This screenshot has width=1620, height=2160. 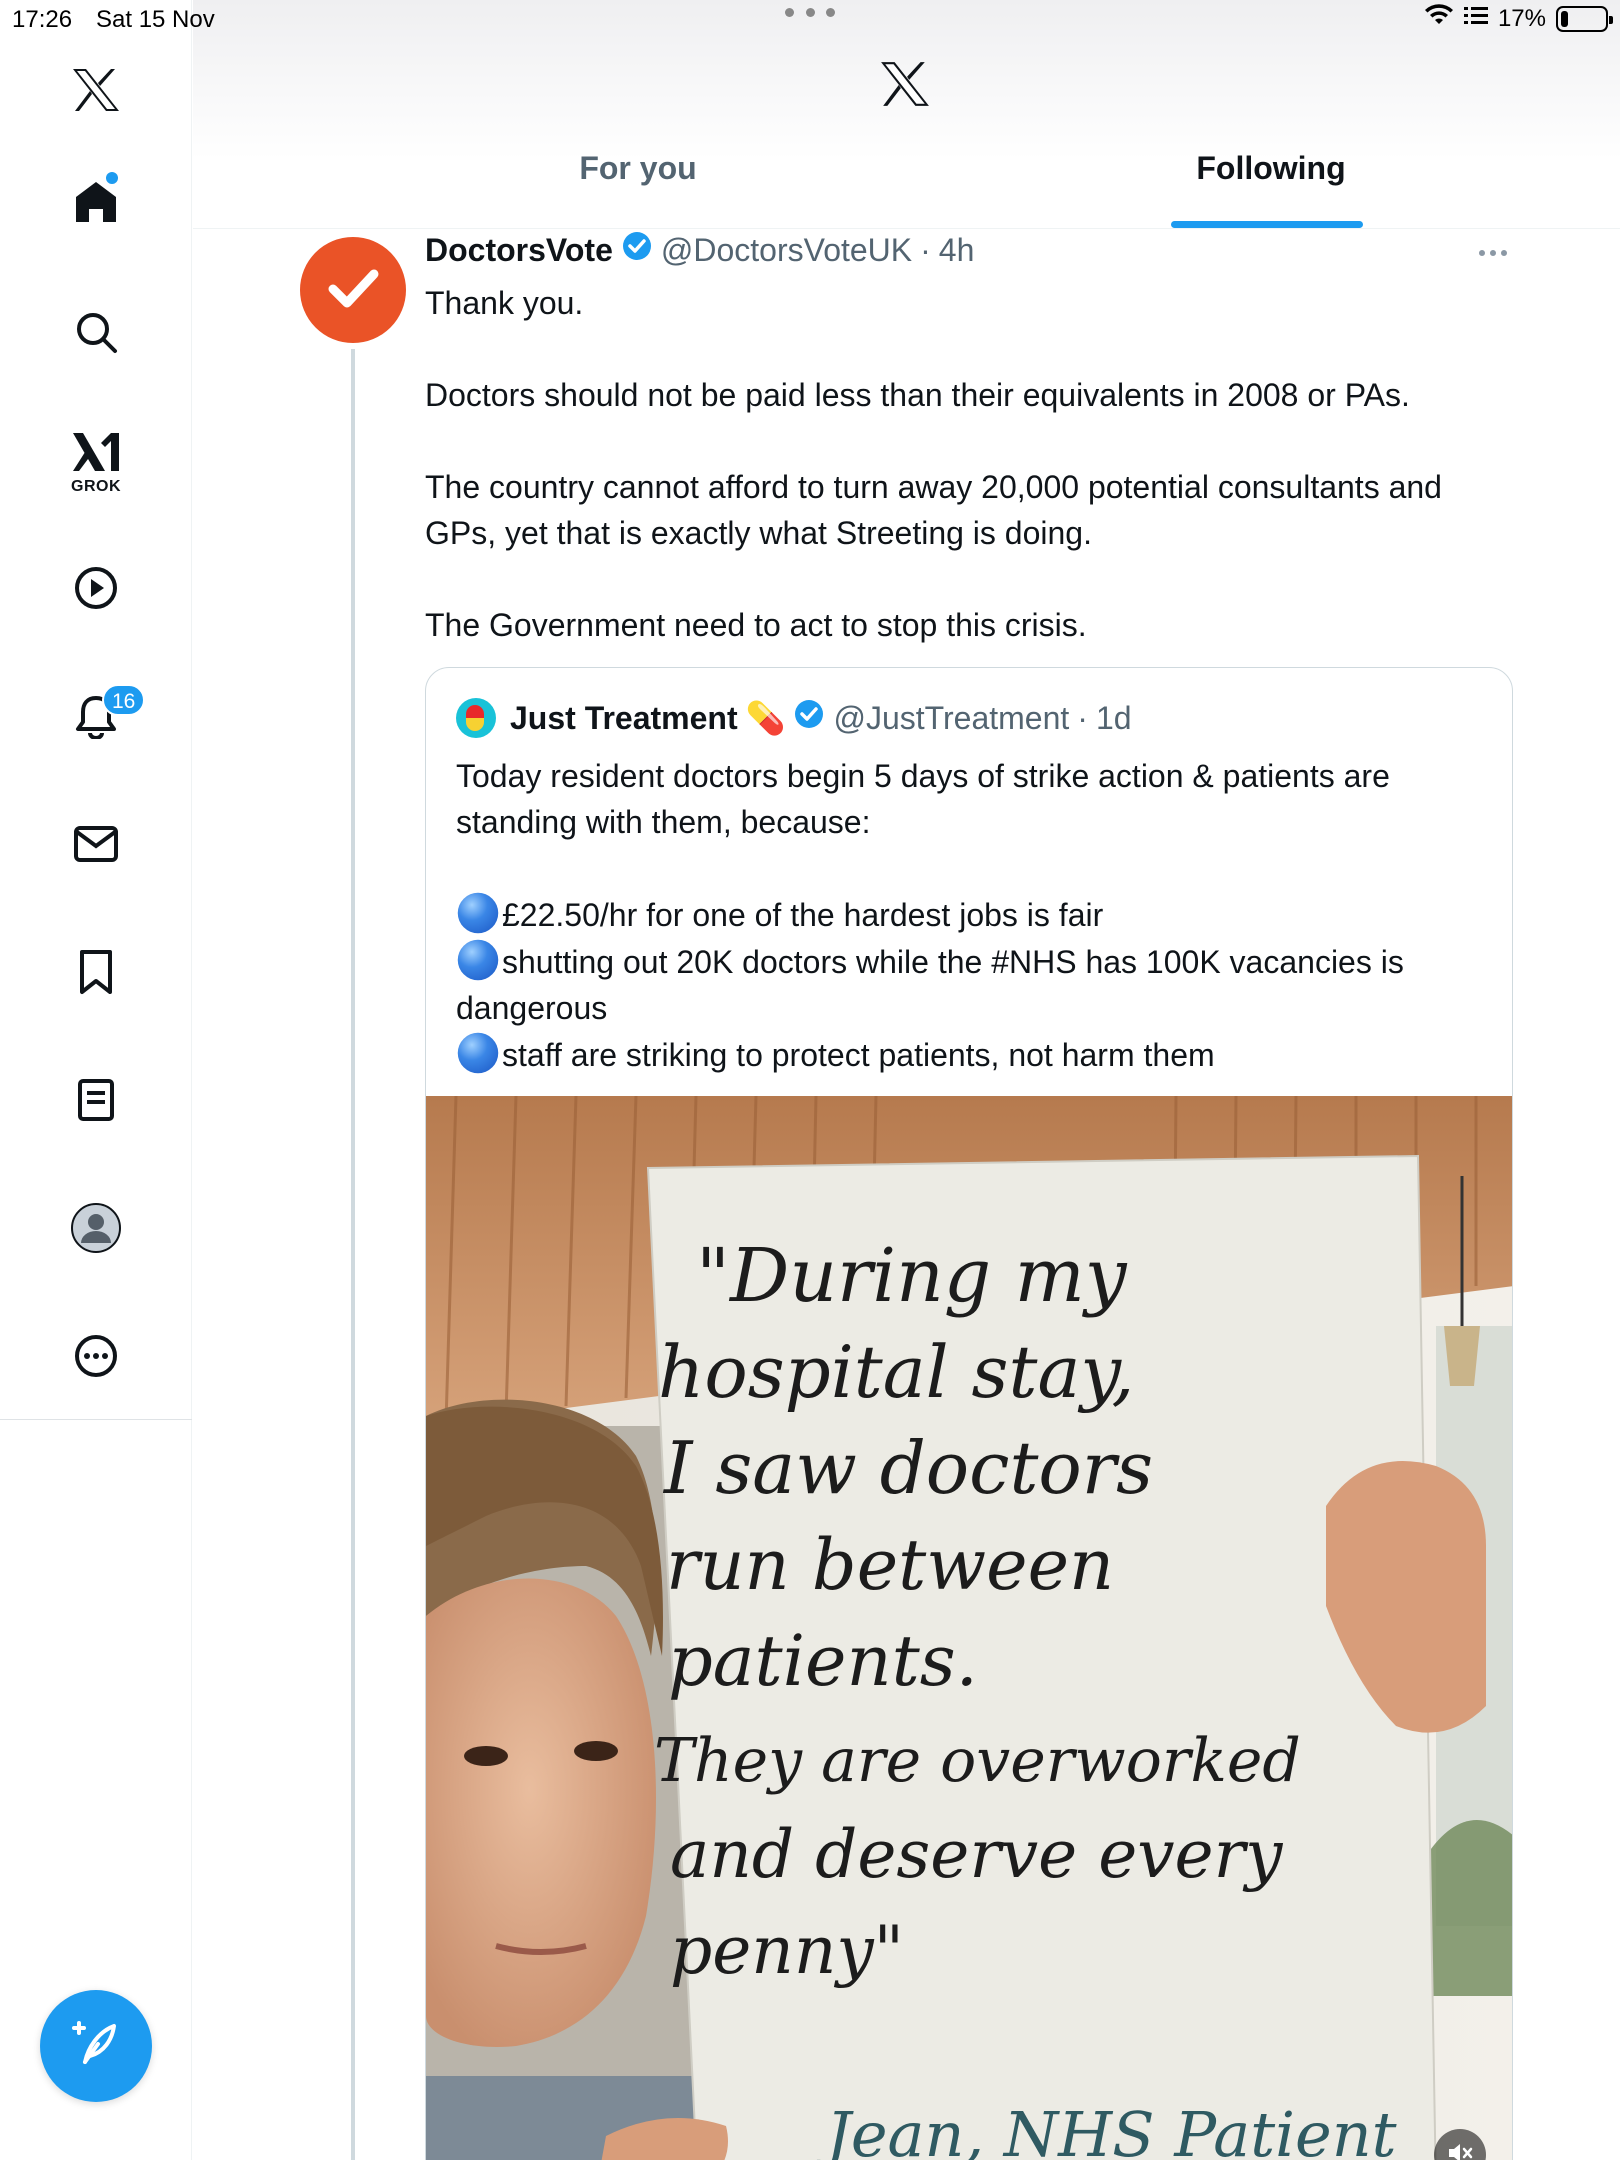 I want to click on profile-icon, so click(x=96, y=1228).